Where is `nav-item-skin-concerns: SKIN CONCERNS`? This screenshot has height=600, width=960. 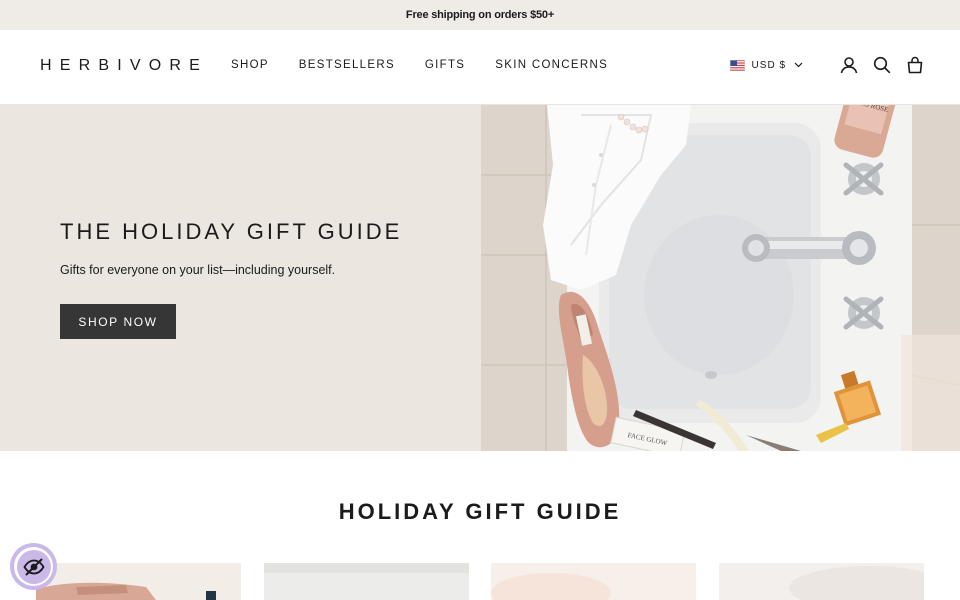 nav-item-skin-concerns: SKIN CONCERNS is located at coordinates (551, 65).